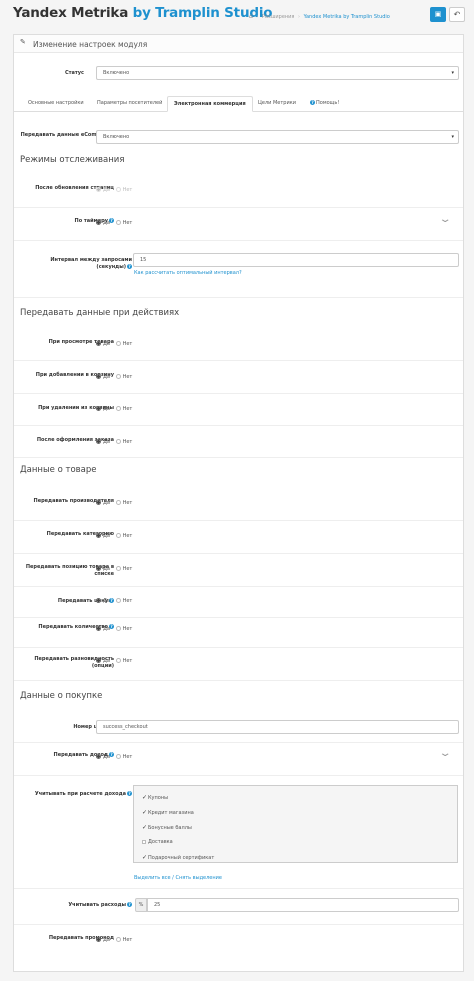 The width and height of the screenshot is (474, 981). What do you see at coordinates (157, 842) in the screenshot?
I see `checkbox-shipping: Доставка` at bounding box center [157, 842].